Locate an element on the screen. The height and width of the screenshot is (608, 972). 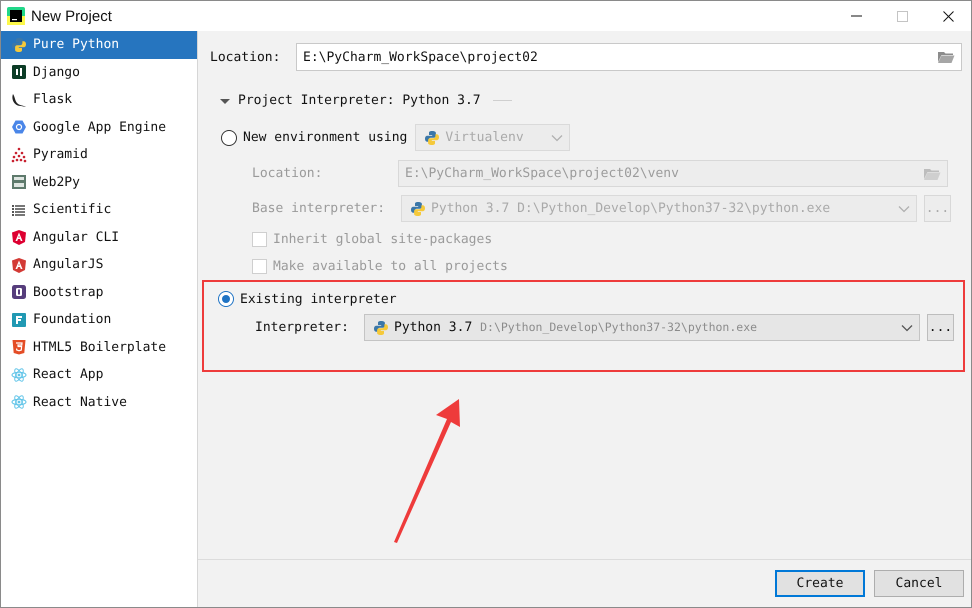
sidebar-item: AngularJS is located at coordinates (99, 264).